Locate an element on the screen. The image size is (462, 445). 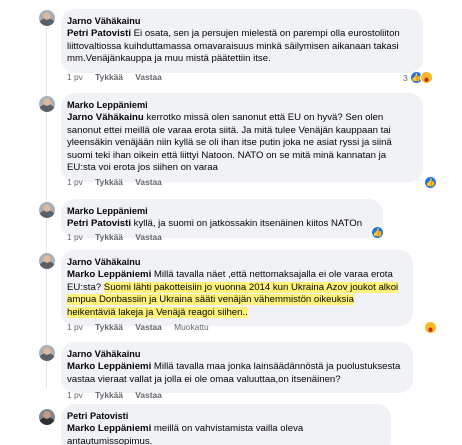
edited-label: Muokattu is located at coordinates (191, 327).